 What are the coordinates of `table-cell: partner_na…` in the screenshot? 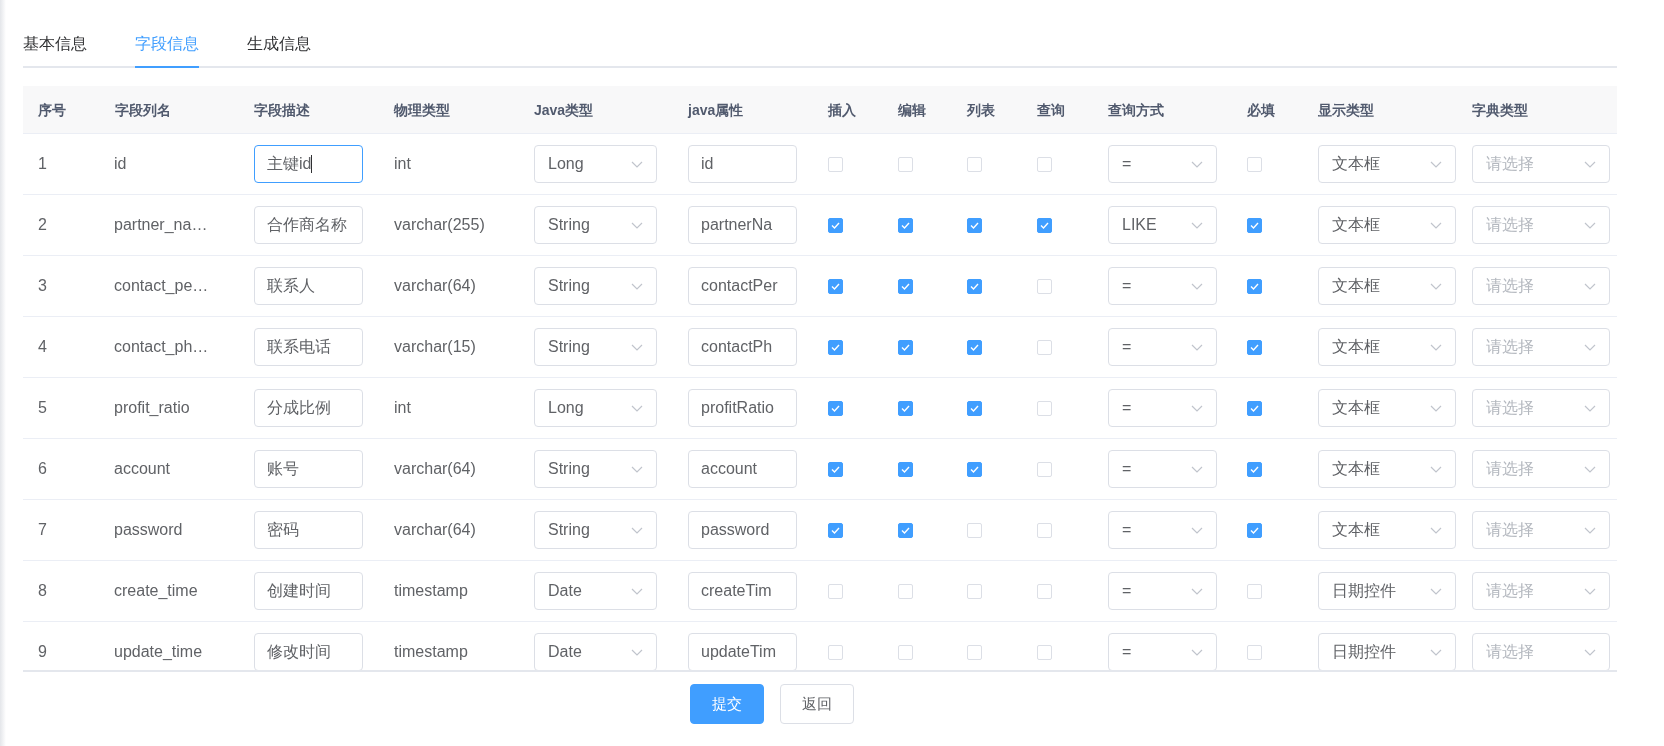 It's located at (161, 224).